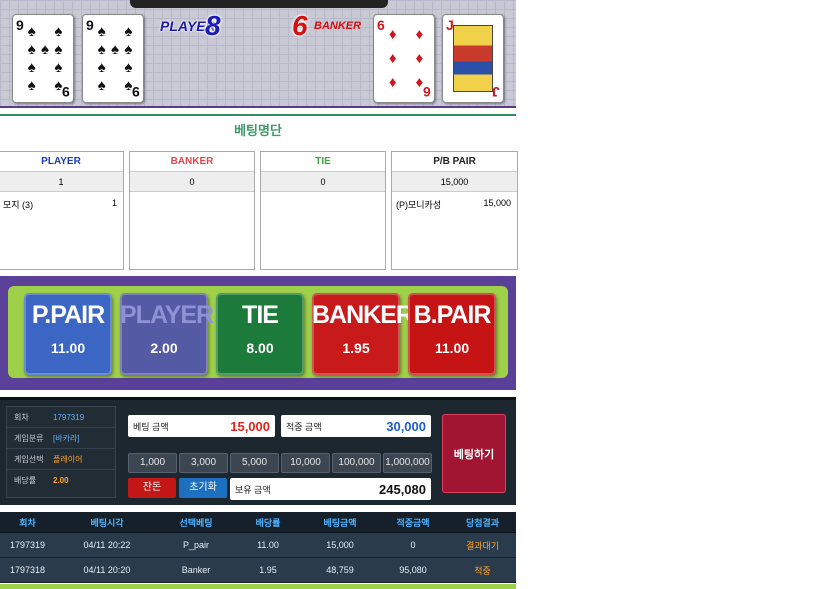  Describe the element at coordinates (68, 459) in the screenshot. I see `info-value: 플레이어` at that location.